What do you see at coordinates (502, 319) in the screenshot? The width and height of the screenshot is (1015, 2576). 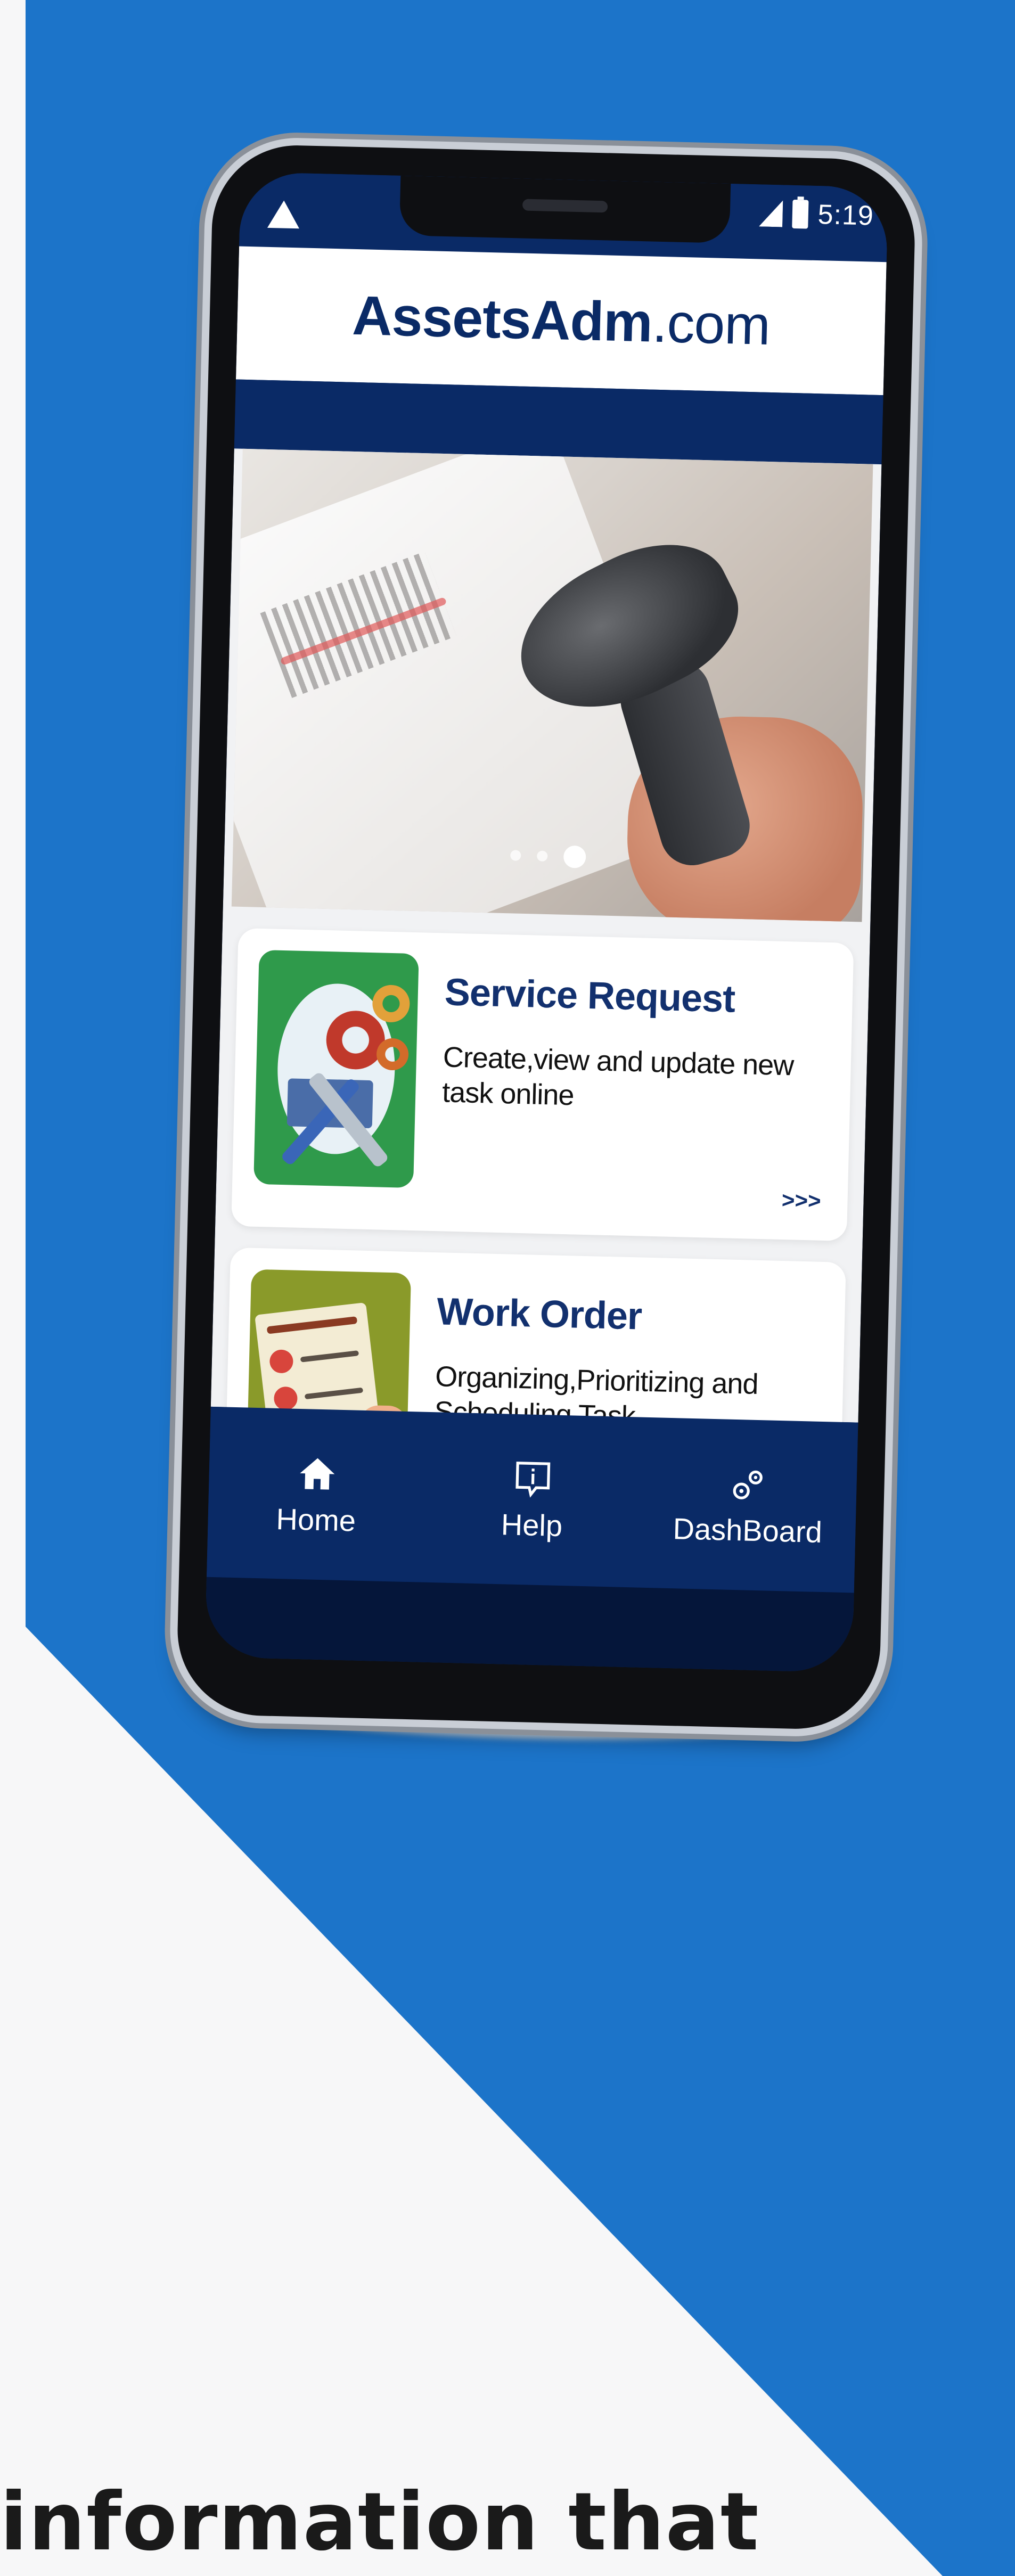 I see `logo-brand: AssetsAdm` at bounding box center [502, 319].